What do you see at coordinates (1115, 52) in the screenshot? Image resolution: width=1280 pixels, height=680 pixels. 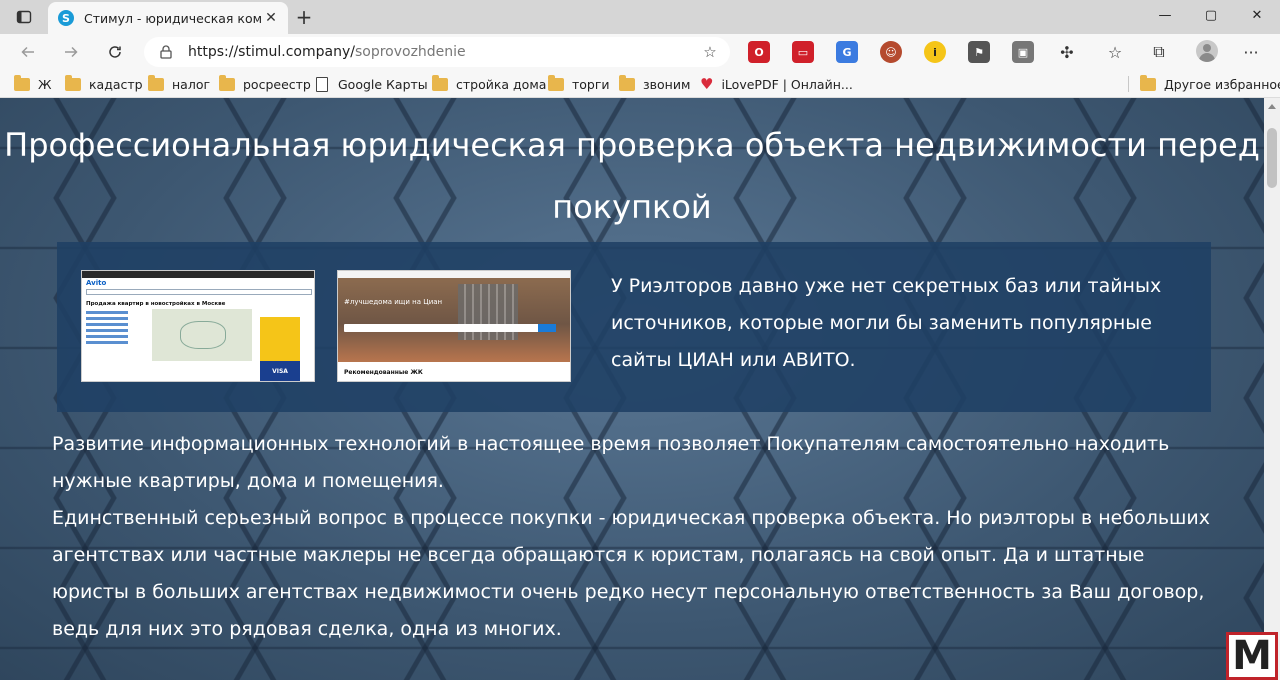 I see `favorites-icon: ☆` at bounding box center [1115, 52].